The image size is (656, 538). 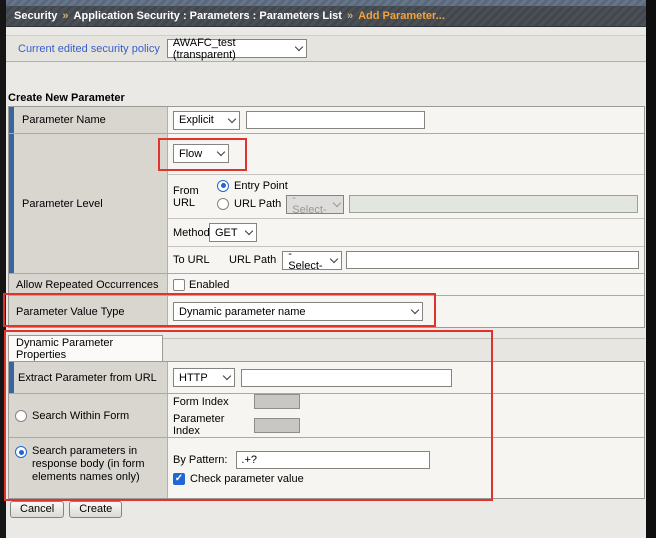 I want to click on policy-label: Current edited security policy, so click(x=89, y=48).